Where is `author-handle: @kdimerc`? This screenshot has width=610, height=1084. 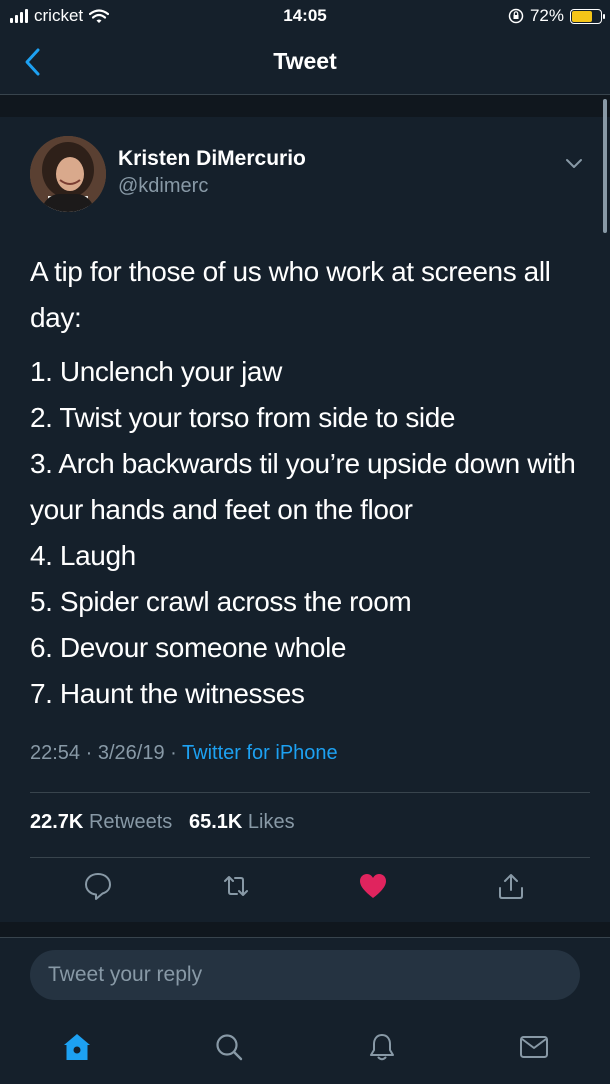 author-handle: @kdimerc is located at coordinates (163, 186).